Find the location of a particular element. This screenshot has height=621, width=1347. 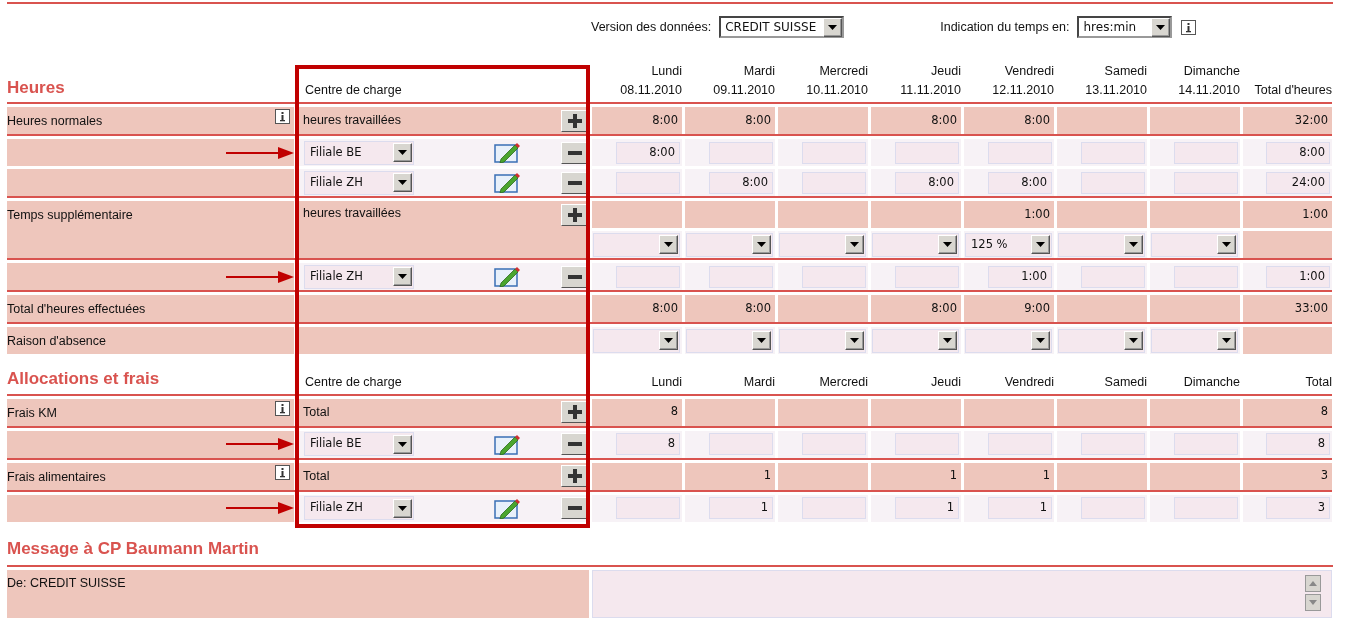

select-field: hres:min is located at coordinates (1125, 27).